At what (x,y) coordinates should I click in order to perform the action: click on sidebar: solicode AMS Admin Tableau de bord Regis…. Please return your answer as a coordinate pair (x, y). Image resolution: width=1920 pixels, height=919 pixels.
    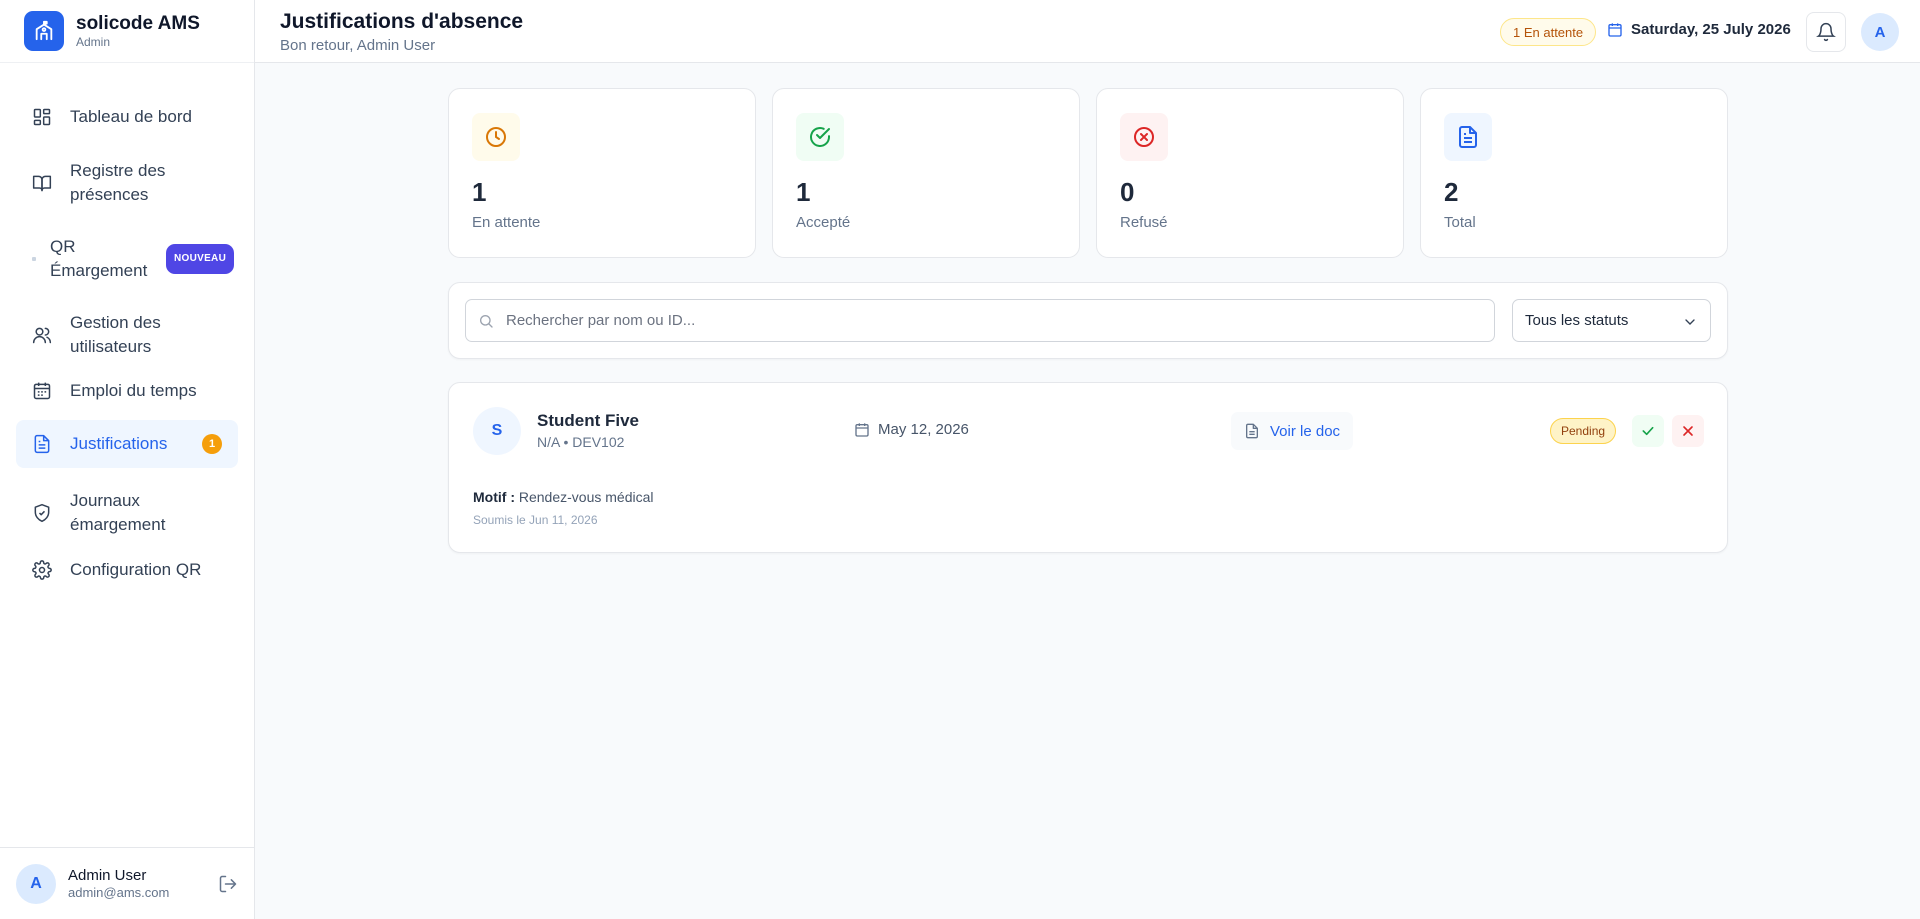
    Looking at the image, I should click on (127, 459).